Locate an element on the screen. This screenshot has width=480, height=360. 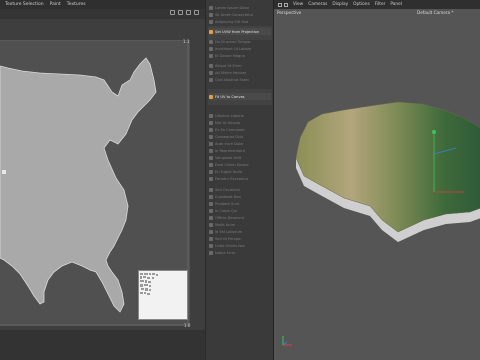
command-item: Id Est Laborum is located at coordinates (240, 231).